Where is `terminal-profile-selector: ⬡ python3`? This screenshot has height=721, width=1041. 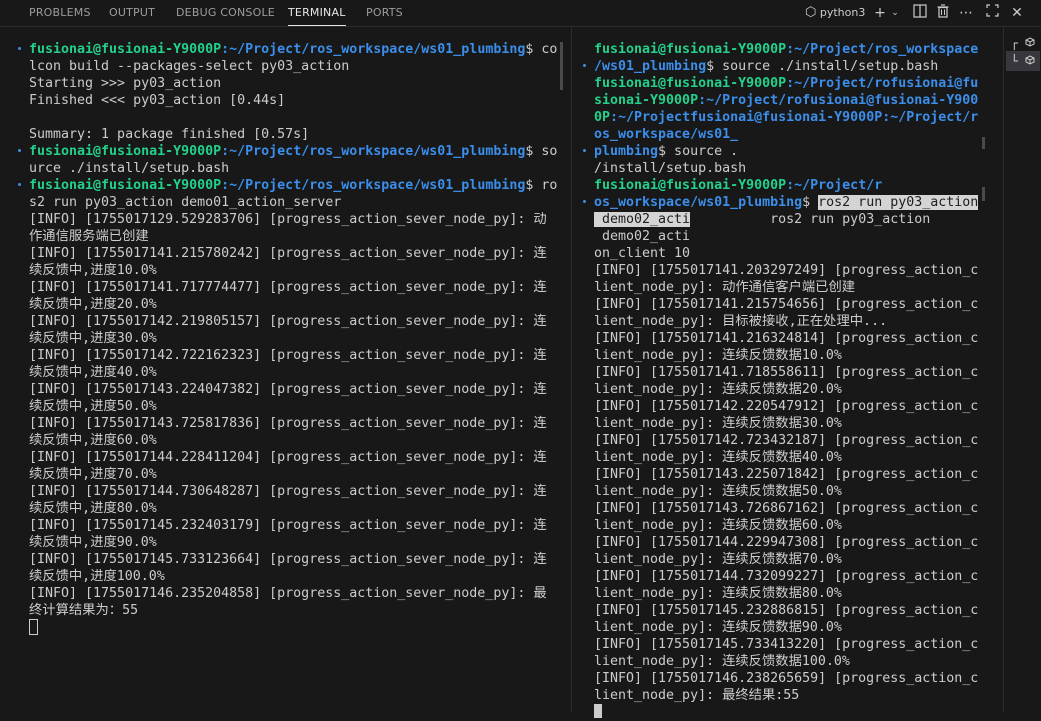
terminal-profile-selector: ⬡ python3 is located at coordinates (835, 13).